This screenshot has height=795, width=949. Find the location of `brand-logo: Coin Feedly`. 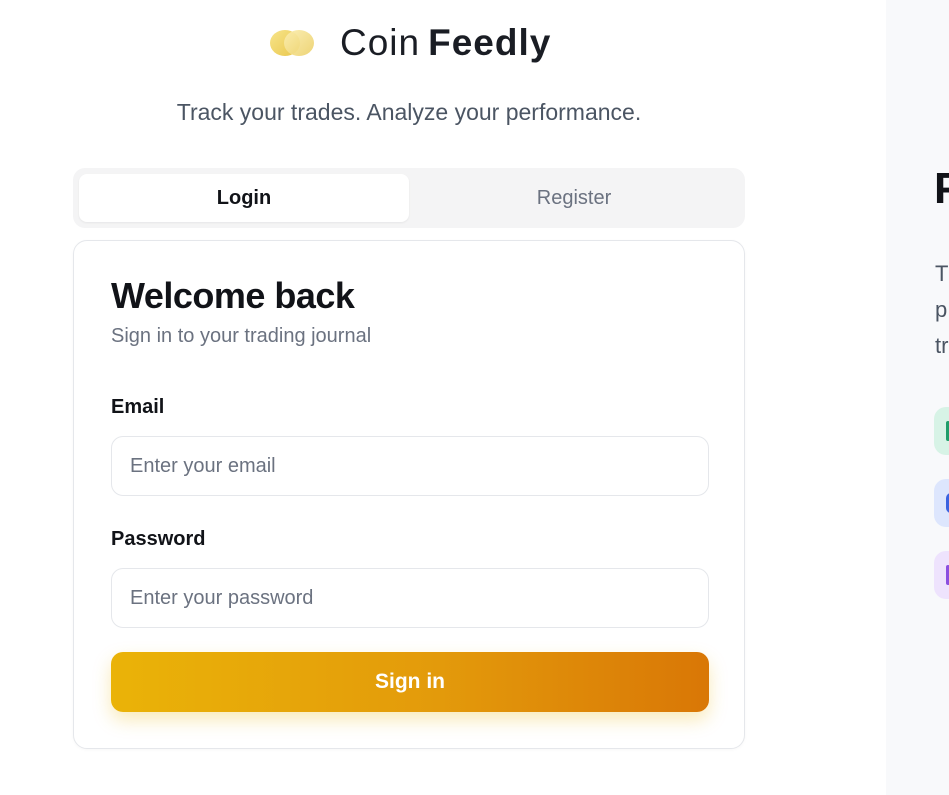

brand-logo: Coin Feedly is located at coordinates (409, 43).